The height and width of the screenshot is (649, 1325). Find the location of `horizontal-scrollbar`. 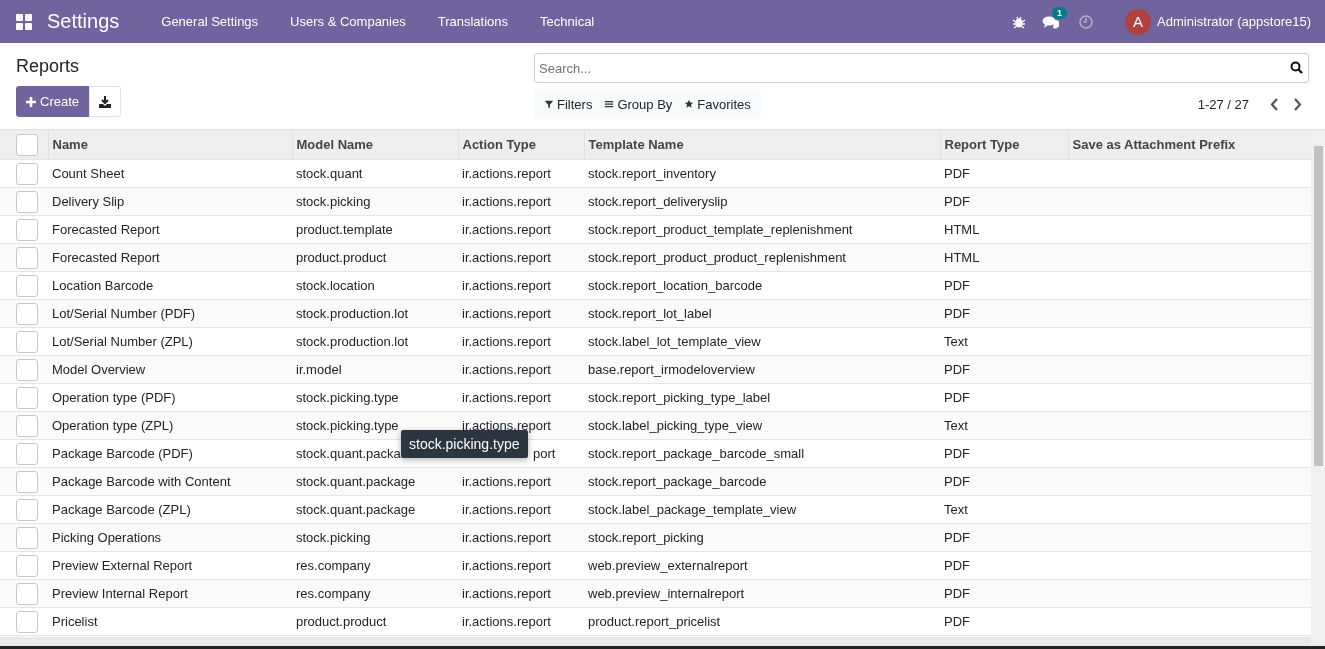

horizontal-scrollbar is located at coordinates (655, 641).